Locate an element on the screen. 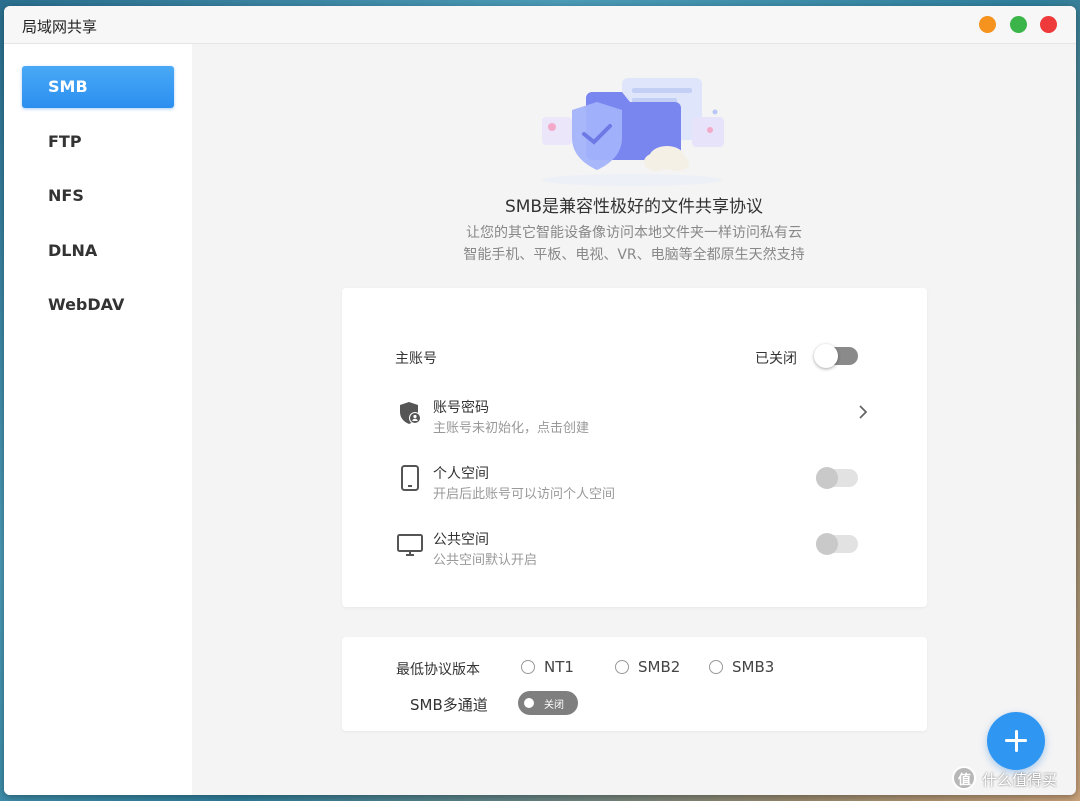 The height and width of the screenshot is (801, 1080). site-watermark: 值 什么值得买 is located at coordinates (1014, 779).